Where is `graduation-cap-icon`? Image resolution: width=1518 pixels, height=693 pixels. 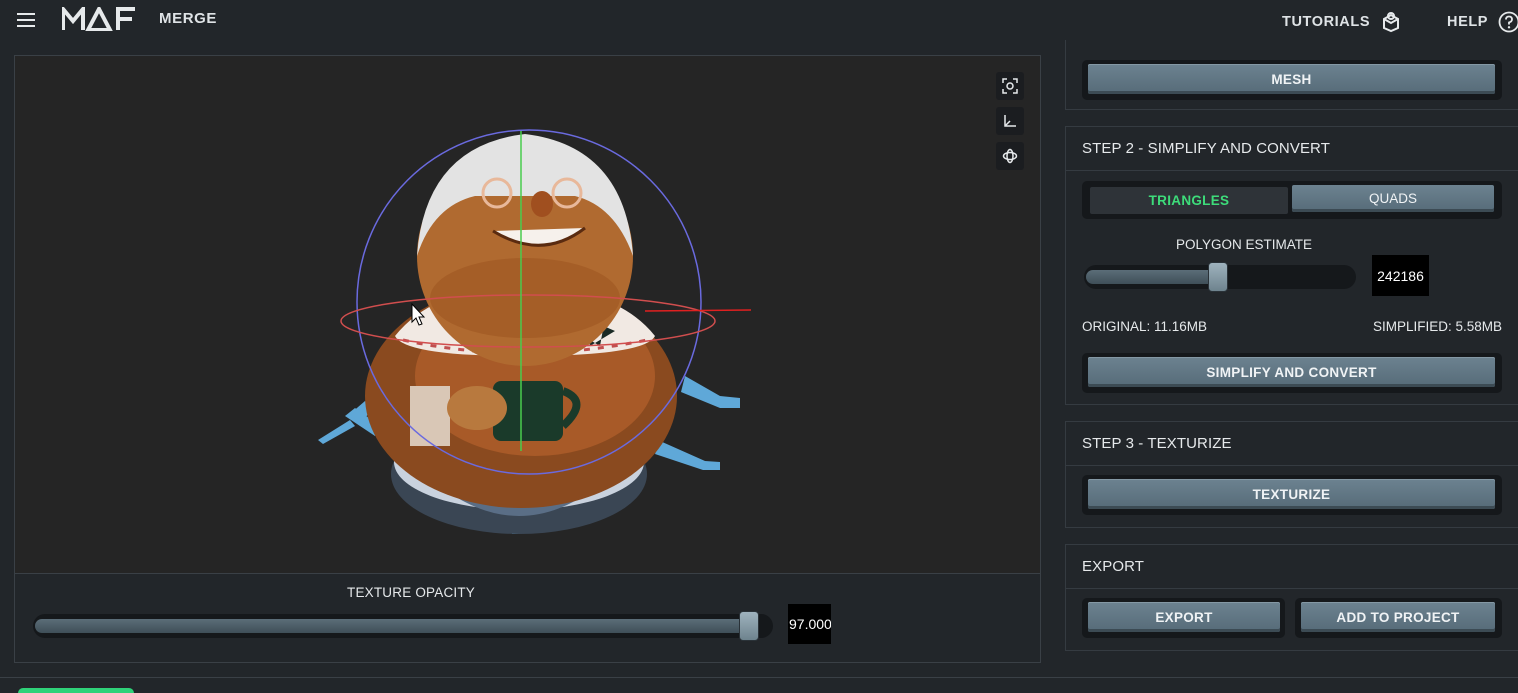 graduation-cap-icon is located at coordinates (1391, 22).